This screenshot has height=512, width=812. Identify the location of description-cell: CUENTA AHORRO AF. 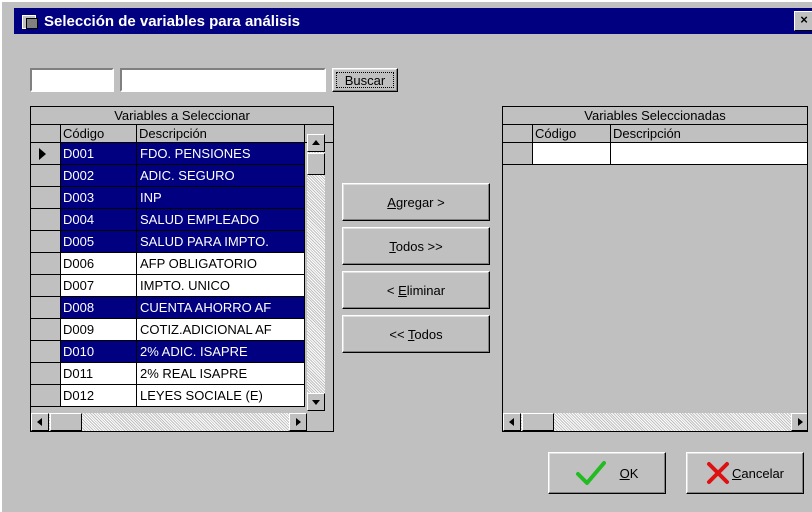
(221, 308).